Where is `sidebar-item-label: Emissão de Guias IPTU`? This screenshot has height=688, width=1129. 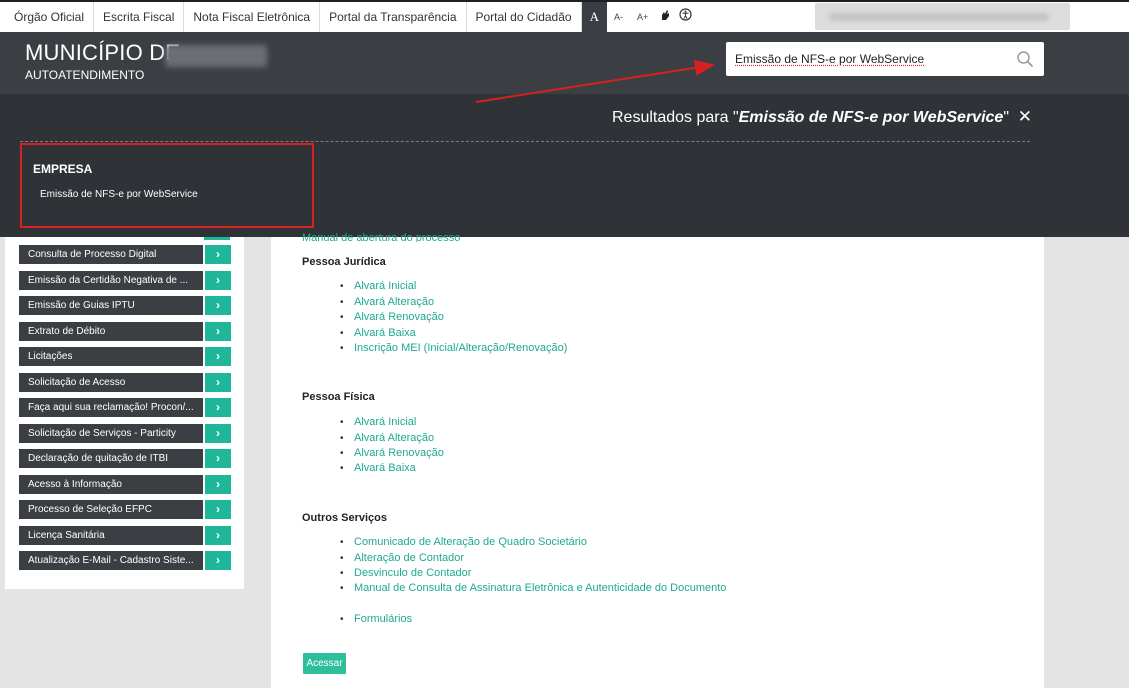 sidebar-item-label: Emissão de Guias IPTU is located at coordinates (111, 305).